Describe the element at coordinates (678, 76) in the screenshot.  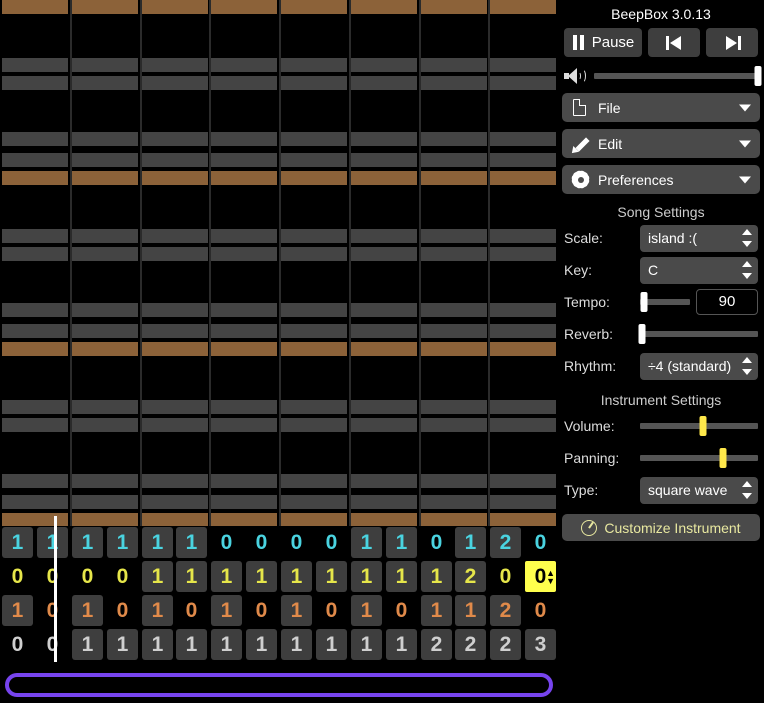
I see `master-volume-slider` at that location.